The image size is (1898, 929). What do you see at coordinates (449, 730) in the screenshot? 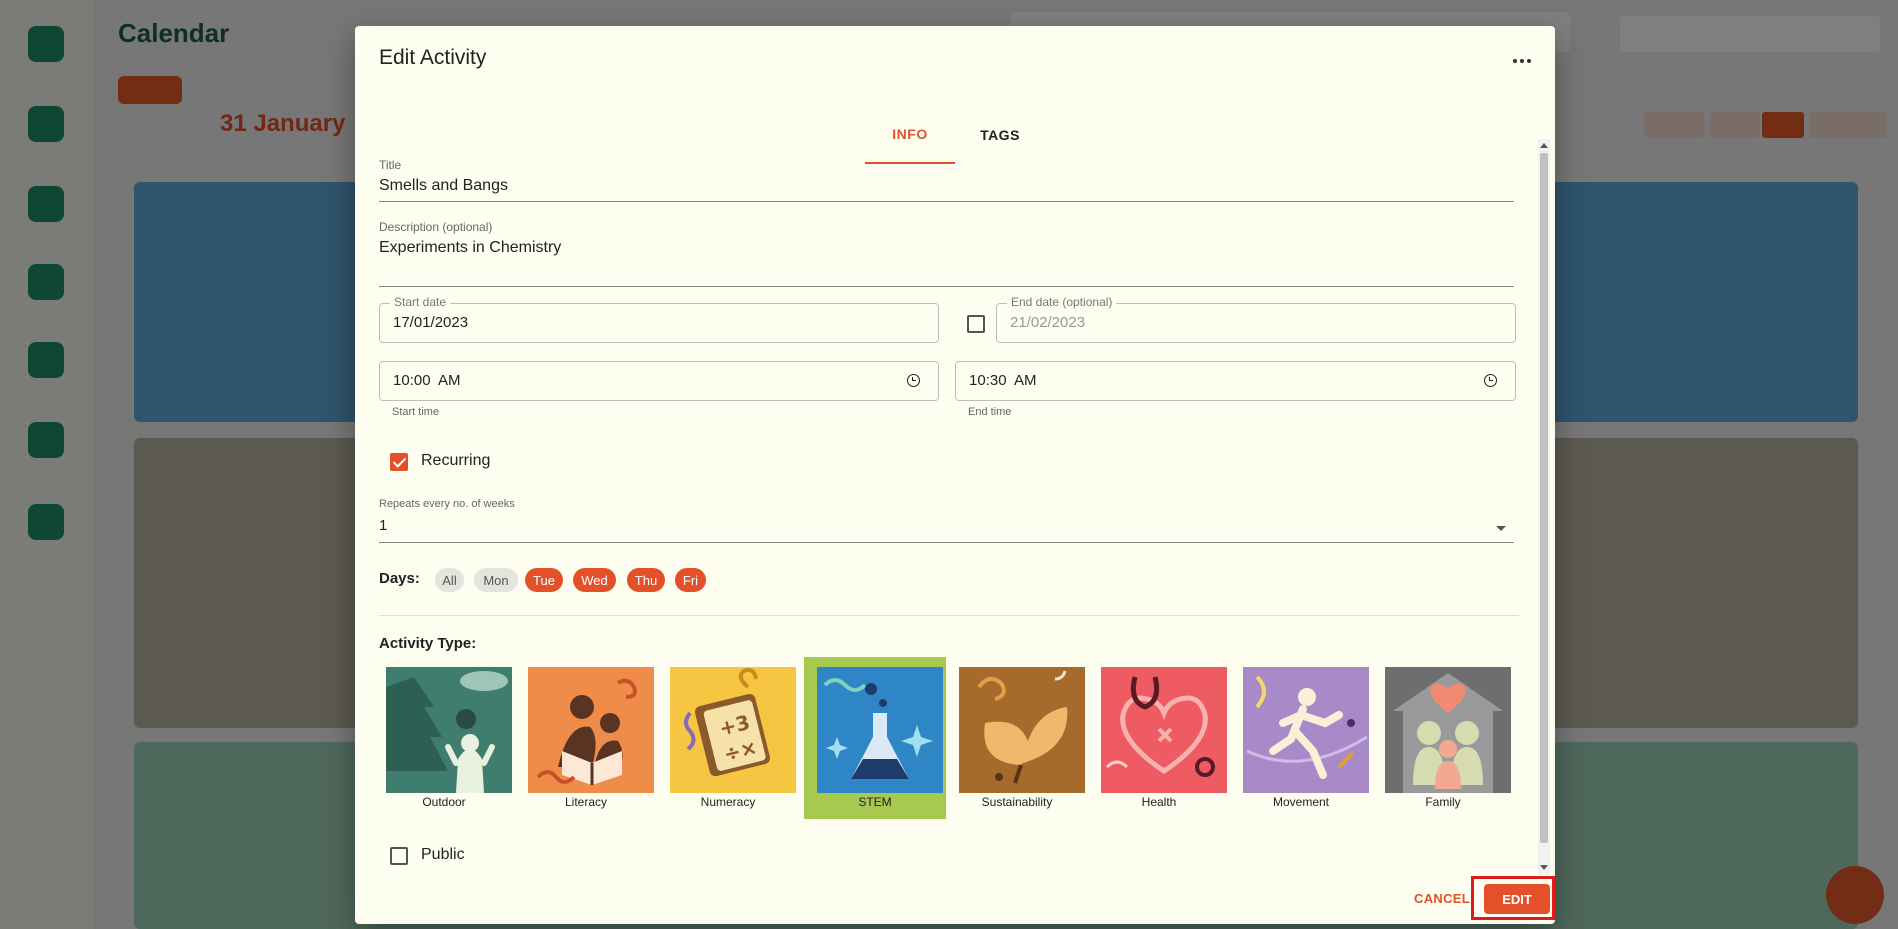
I see `outdoor-icon` at bounding box center [449, 730].